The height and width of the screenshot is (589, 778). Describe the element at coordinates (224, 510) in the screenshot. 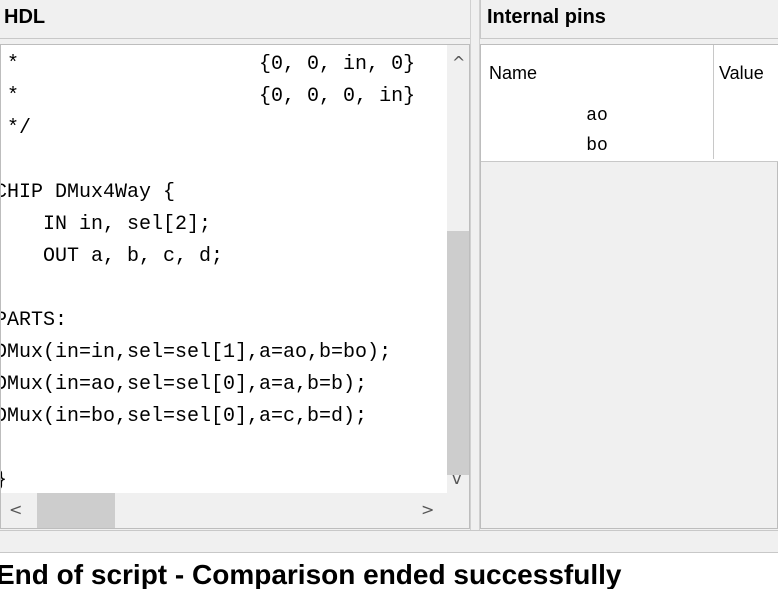

I see `horizontal-scrollbar: < >` at that location.